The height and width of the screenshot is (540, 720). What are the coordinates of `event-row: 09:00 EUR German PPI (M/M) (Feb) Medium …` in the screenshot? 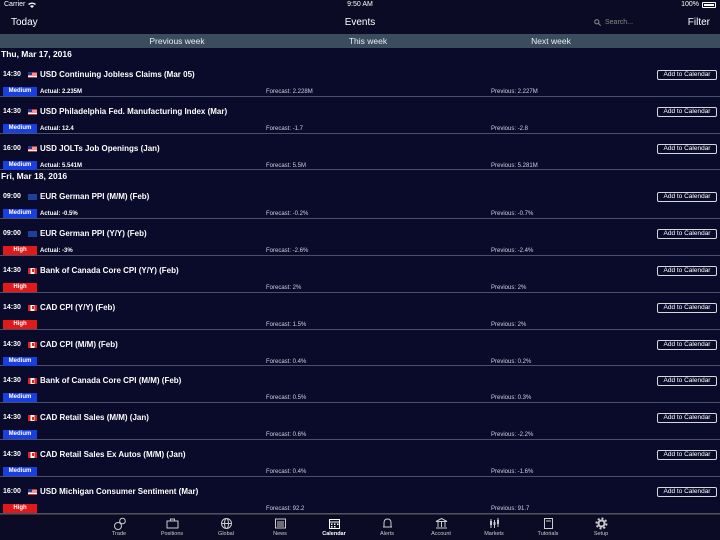 It's located at (360, 201).